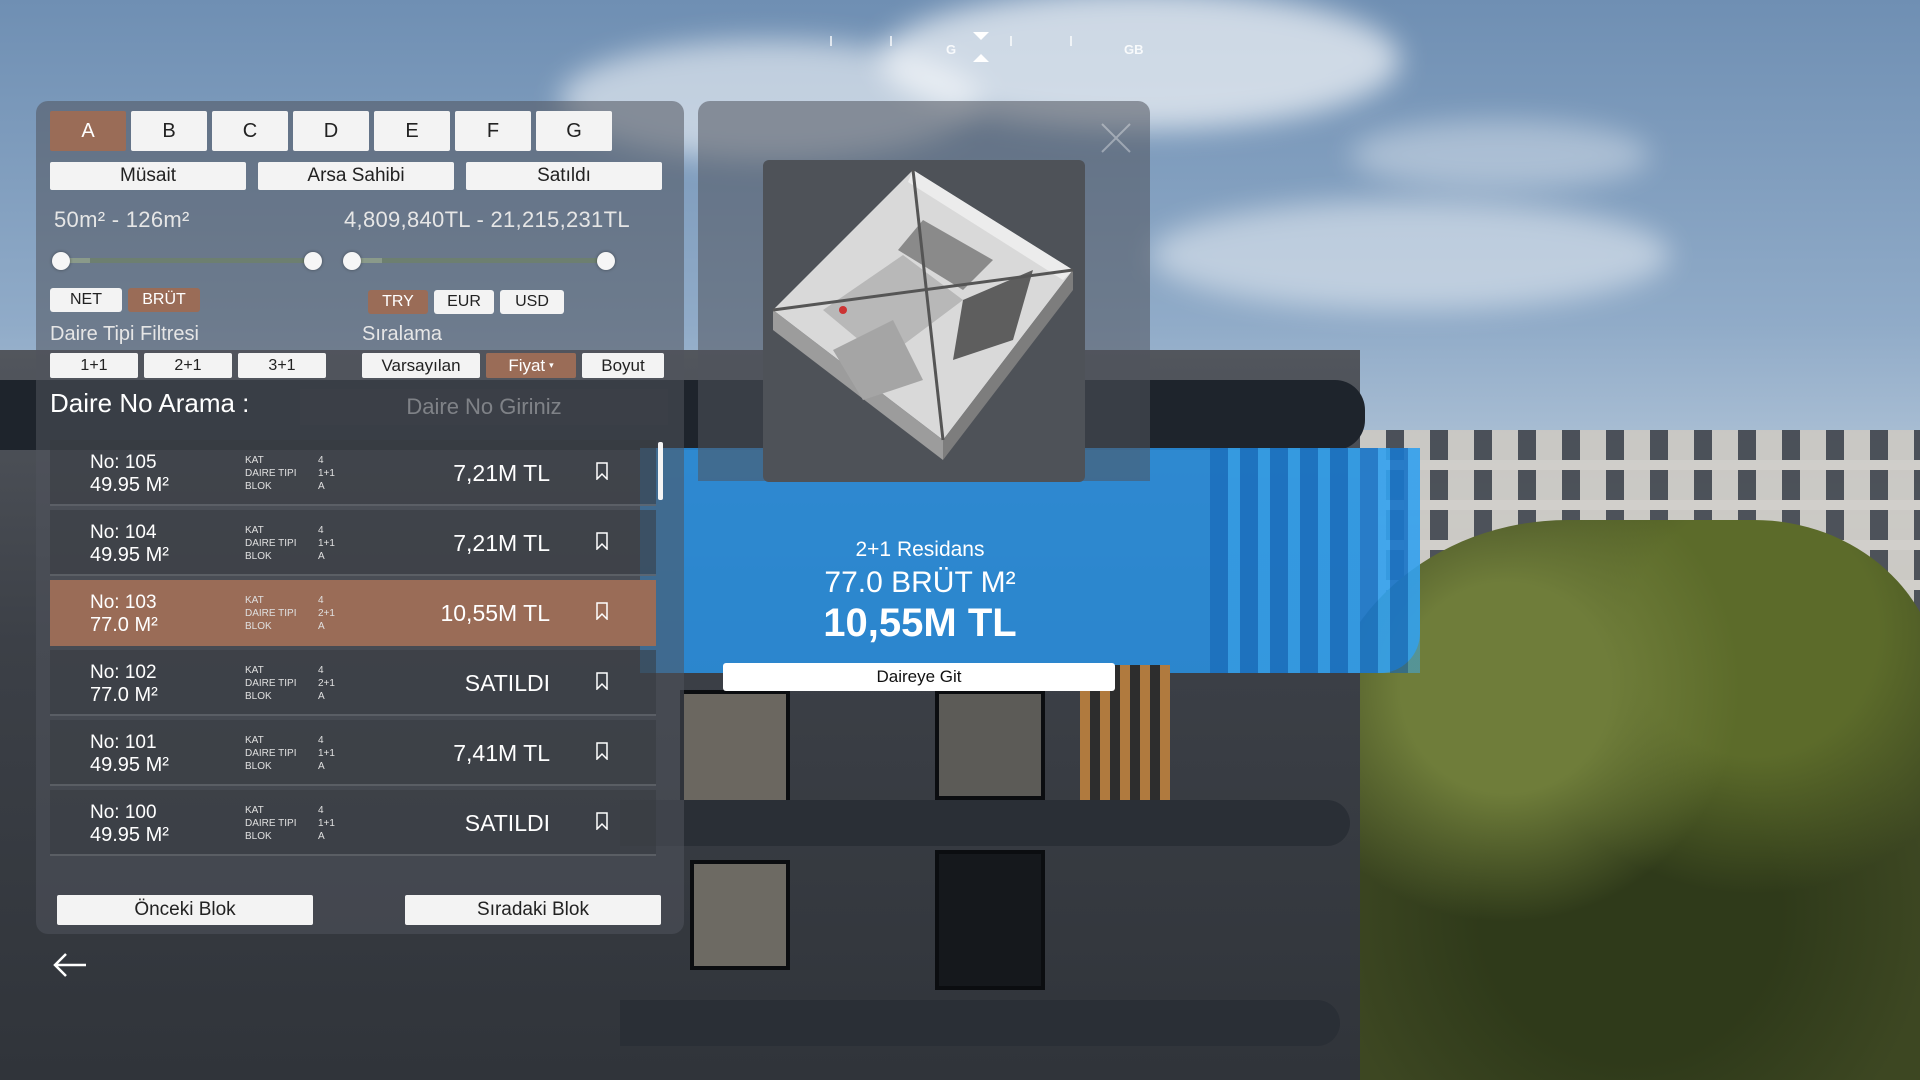 This screenshot has width=1920, height=1080. I want to click on type-1plus1-button: 1+1, so click(94, 365).